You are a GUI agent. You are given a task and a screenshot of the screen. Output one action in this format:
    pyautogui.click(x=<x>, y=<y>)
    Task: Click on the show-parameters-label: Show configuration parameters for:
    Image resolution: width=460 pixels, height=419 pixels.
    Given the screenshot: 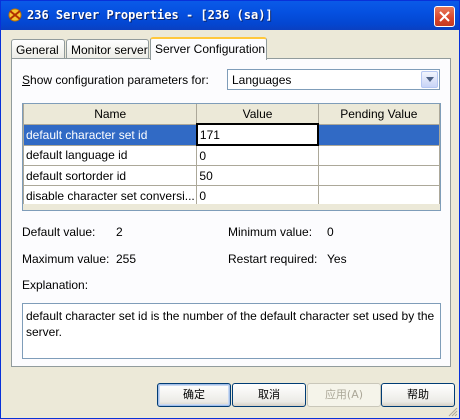 What is the action you would take?
    pyautogui.click(x=115, y=80)
    